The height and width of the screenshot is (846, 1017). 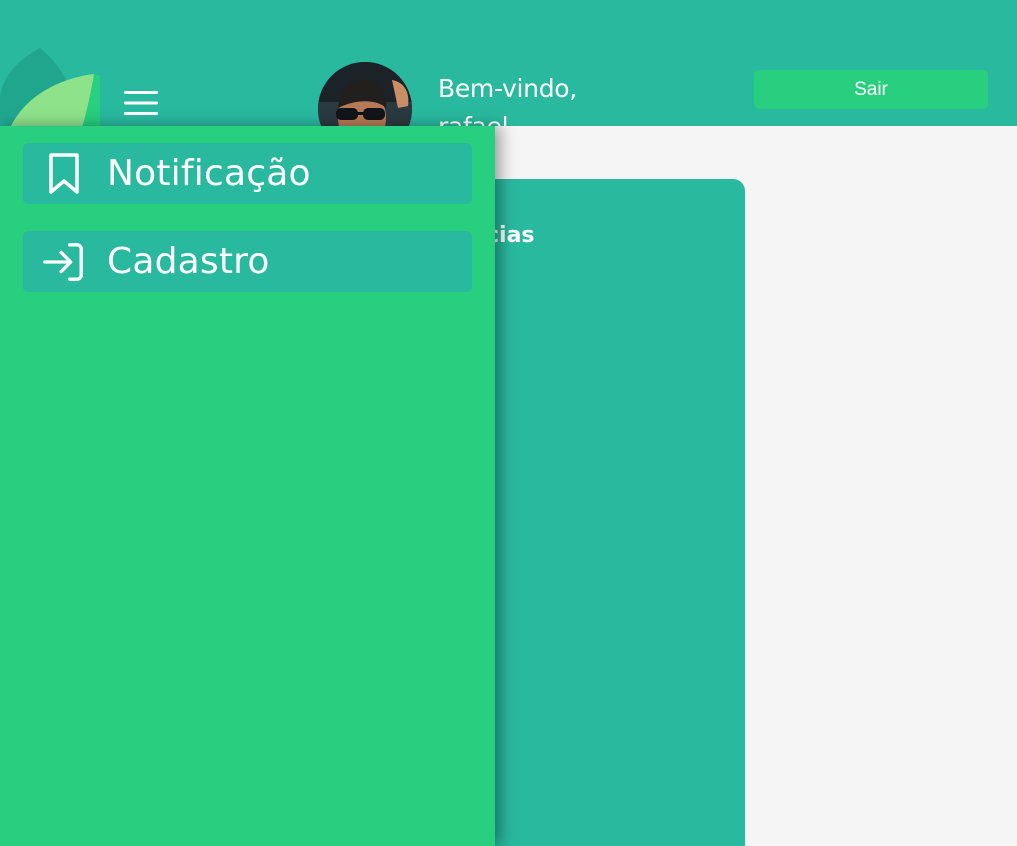 What do you see at coordinates (209, 173) in the screenshot?
I see `drawer-item-label: Notificação` at bounding box center [209, 173].